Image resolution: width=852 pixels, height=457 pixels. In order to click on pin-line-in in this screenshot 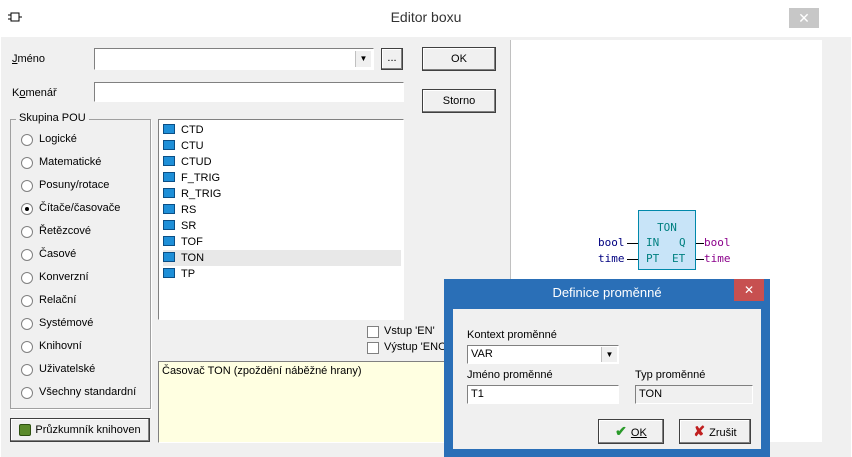, I will do `click(632, 243)`.